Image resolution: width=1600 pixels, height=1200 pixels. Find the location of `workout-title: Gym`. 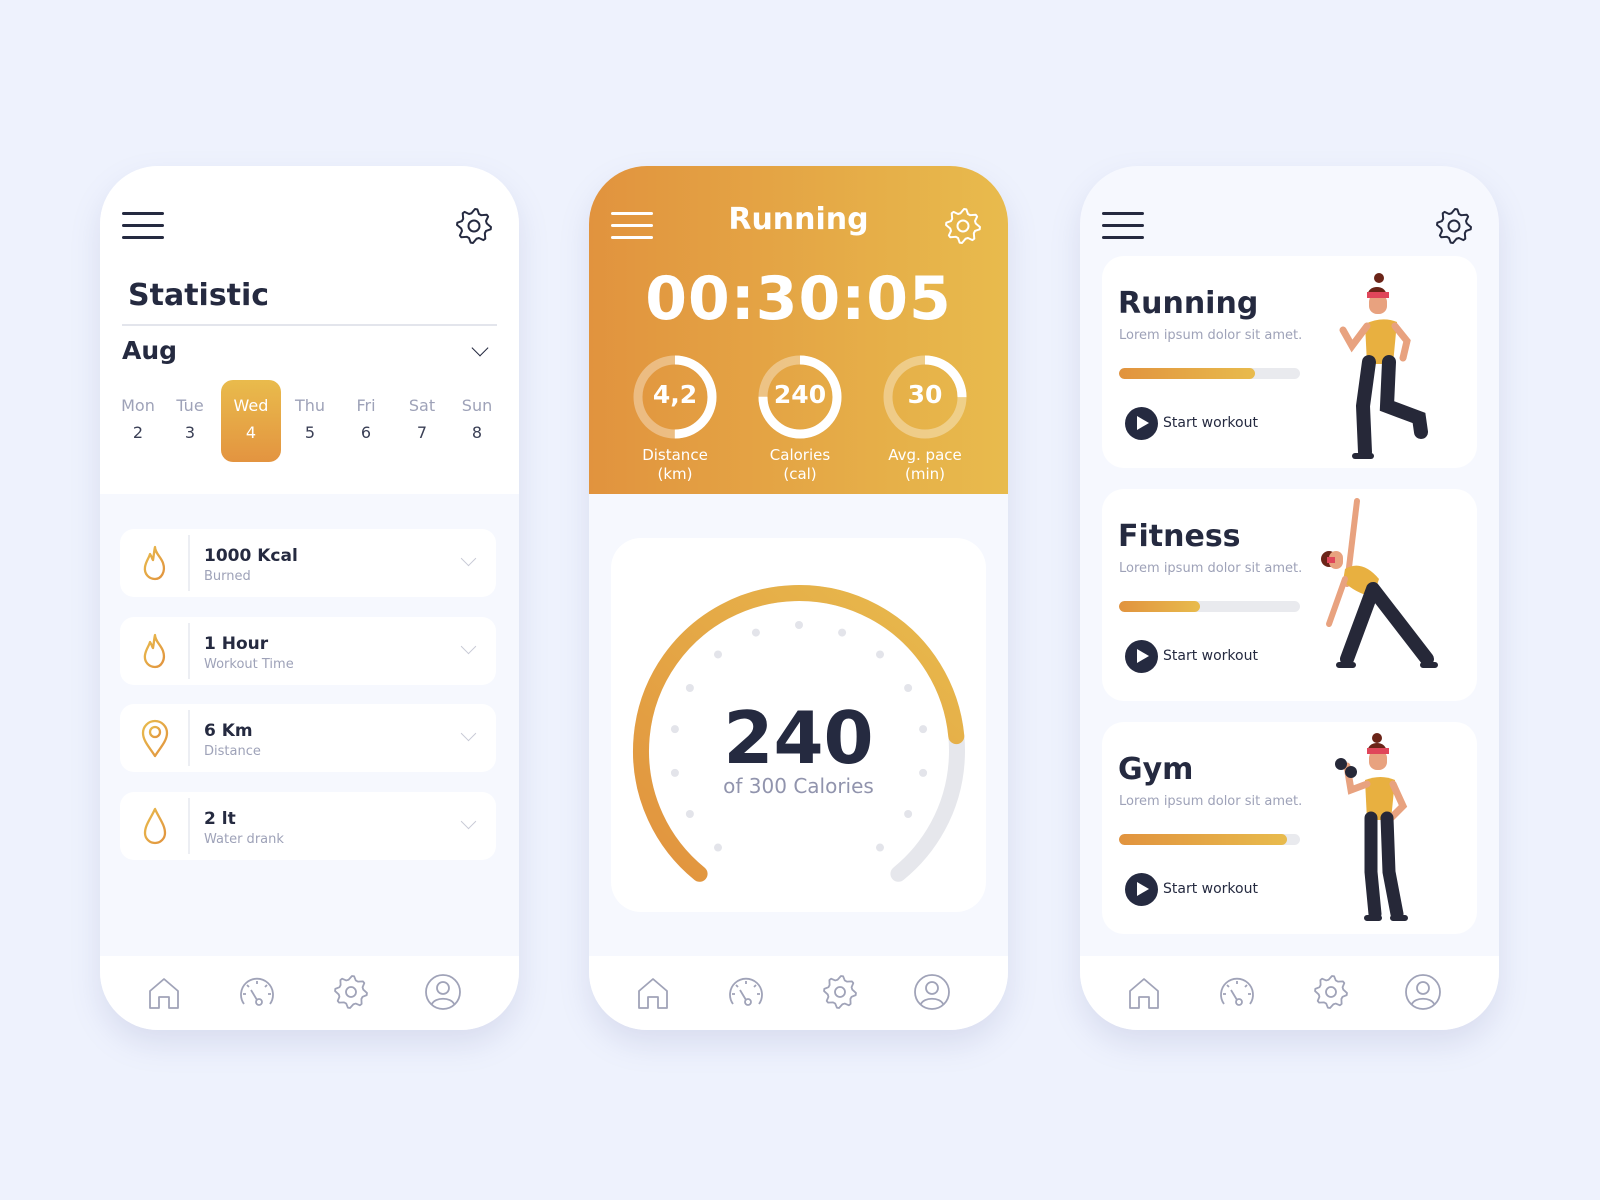

workout-title: Gym is located at coordinates (1156, 769).